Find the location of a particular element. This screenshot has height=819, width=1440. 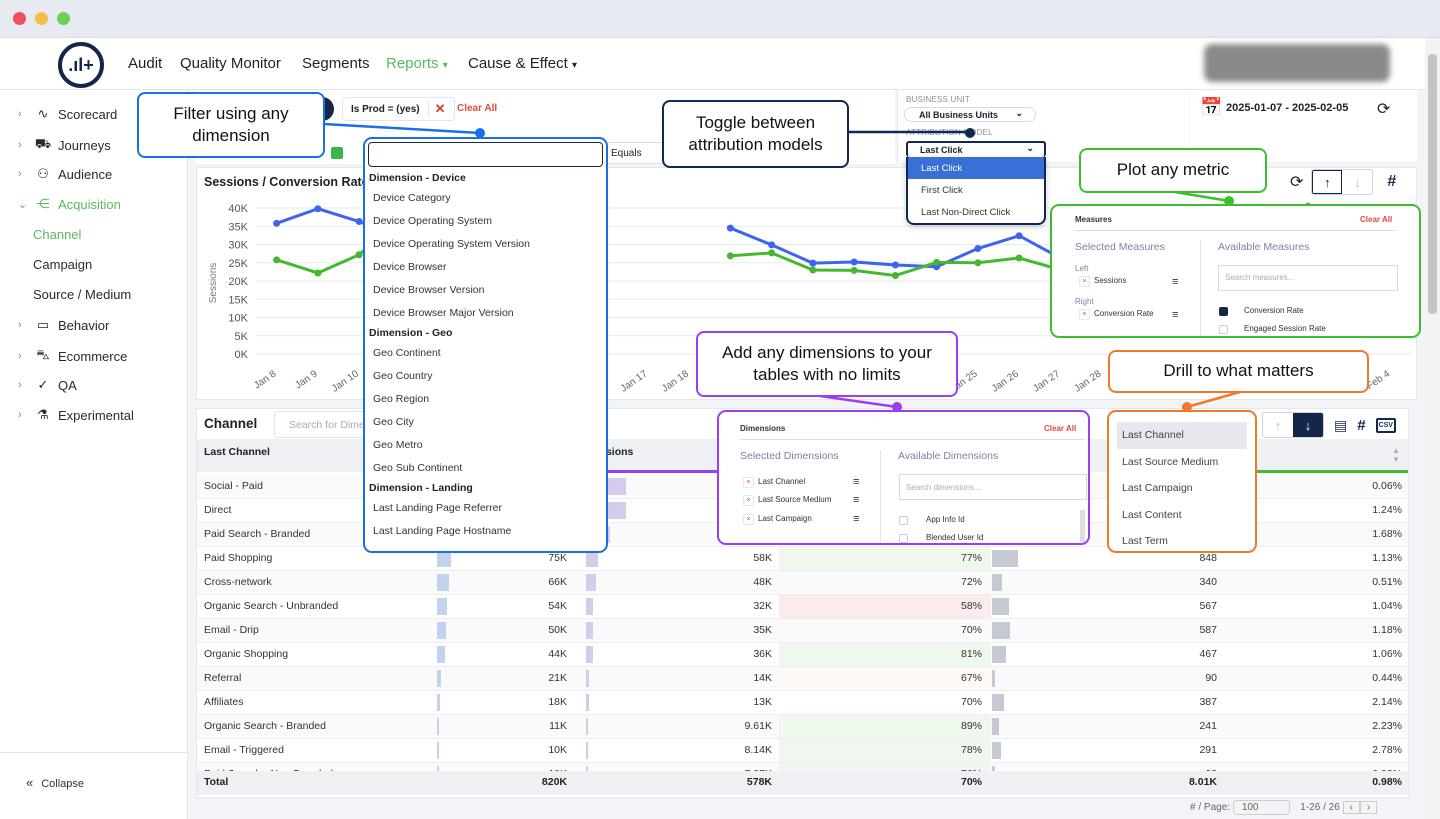

arrow-down-icon: ↓ is located at coordinates (1308, 425).